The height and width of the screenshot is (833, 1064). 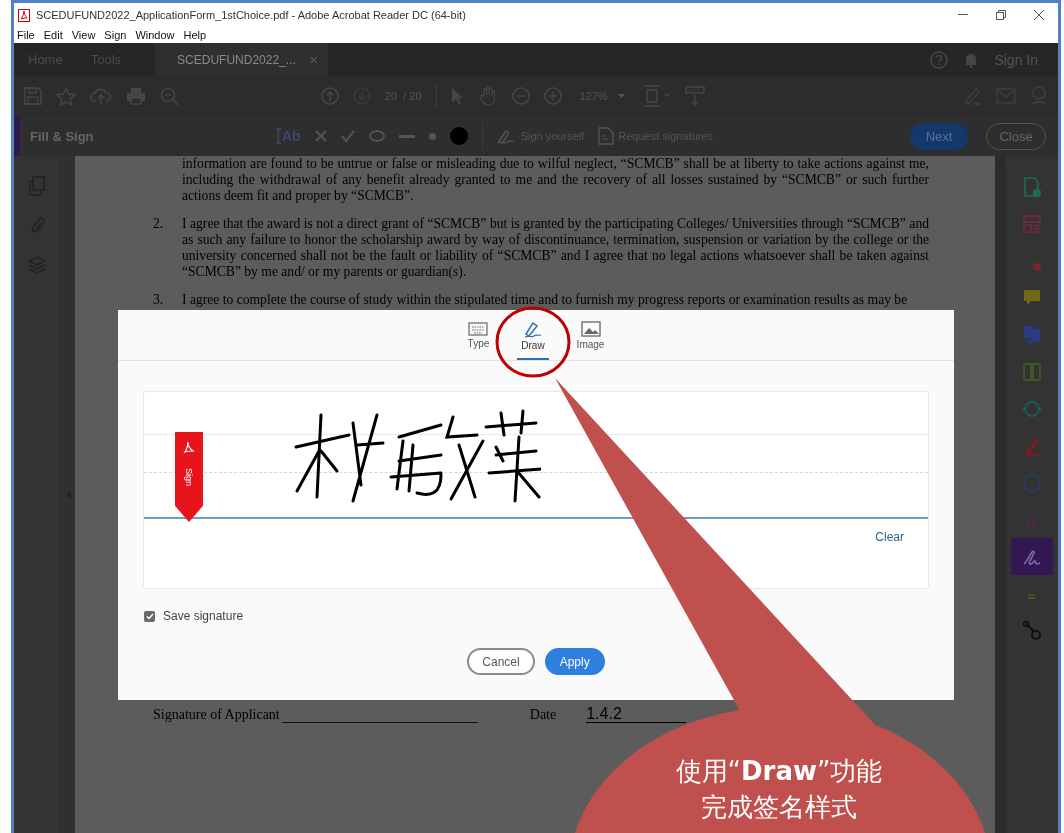 What do you see at coordinates (278, 136) in the screenshot?
I see `text-cursor-icon` at bounding box center [278, 136].